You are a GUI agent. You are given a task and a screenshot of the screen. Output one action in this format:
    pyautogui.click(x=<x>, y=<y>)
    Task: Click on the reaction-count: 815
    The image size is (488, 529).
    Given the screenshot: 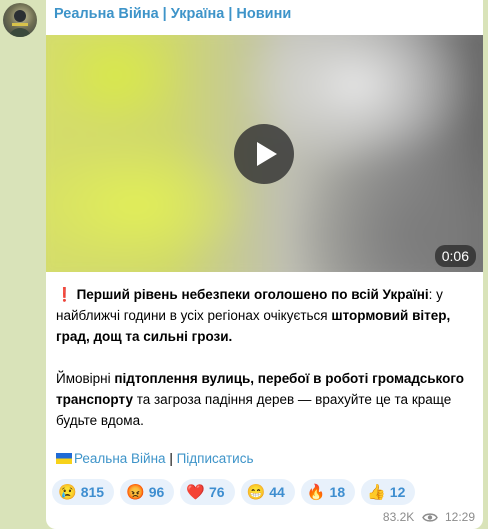 What is the action you would take?
    pyautogui.click(x=92, y=492)
    